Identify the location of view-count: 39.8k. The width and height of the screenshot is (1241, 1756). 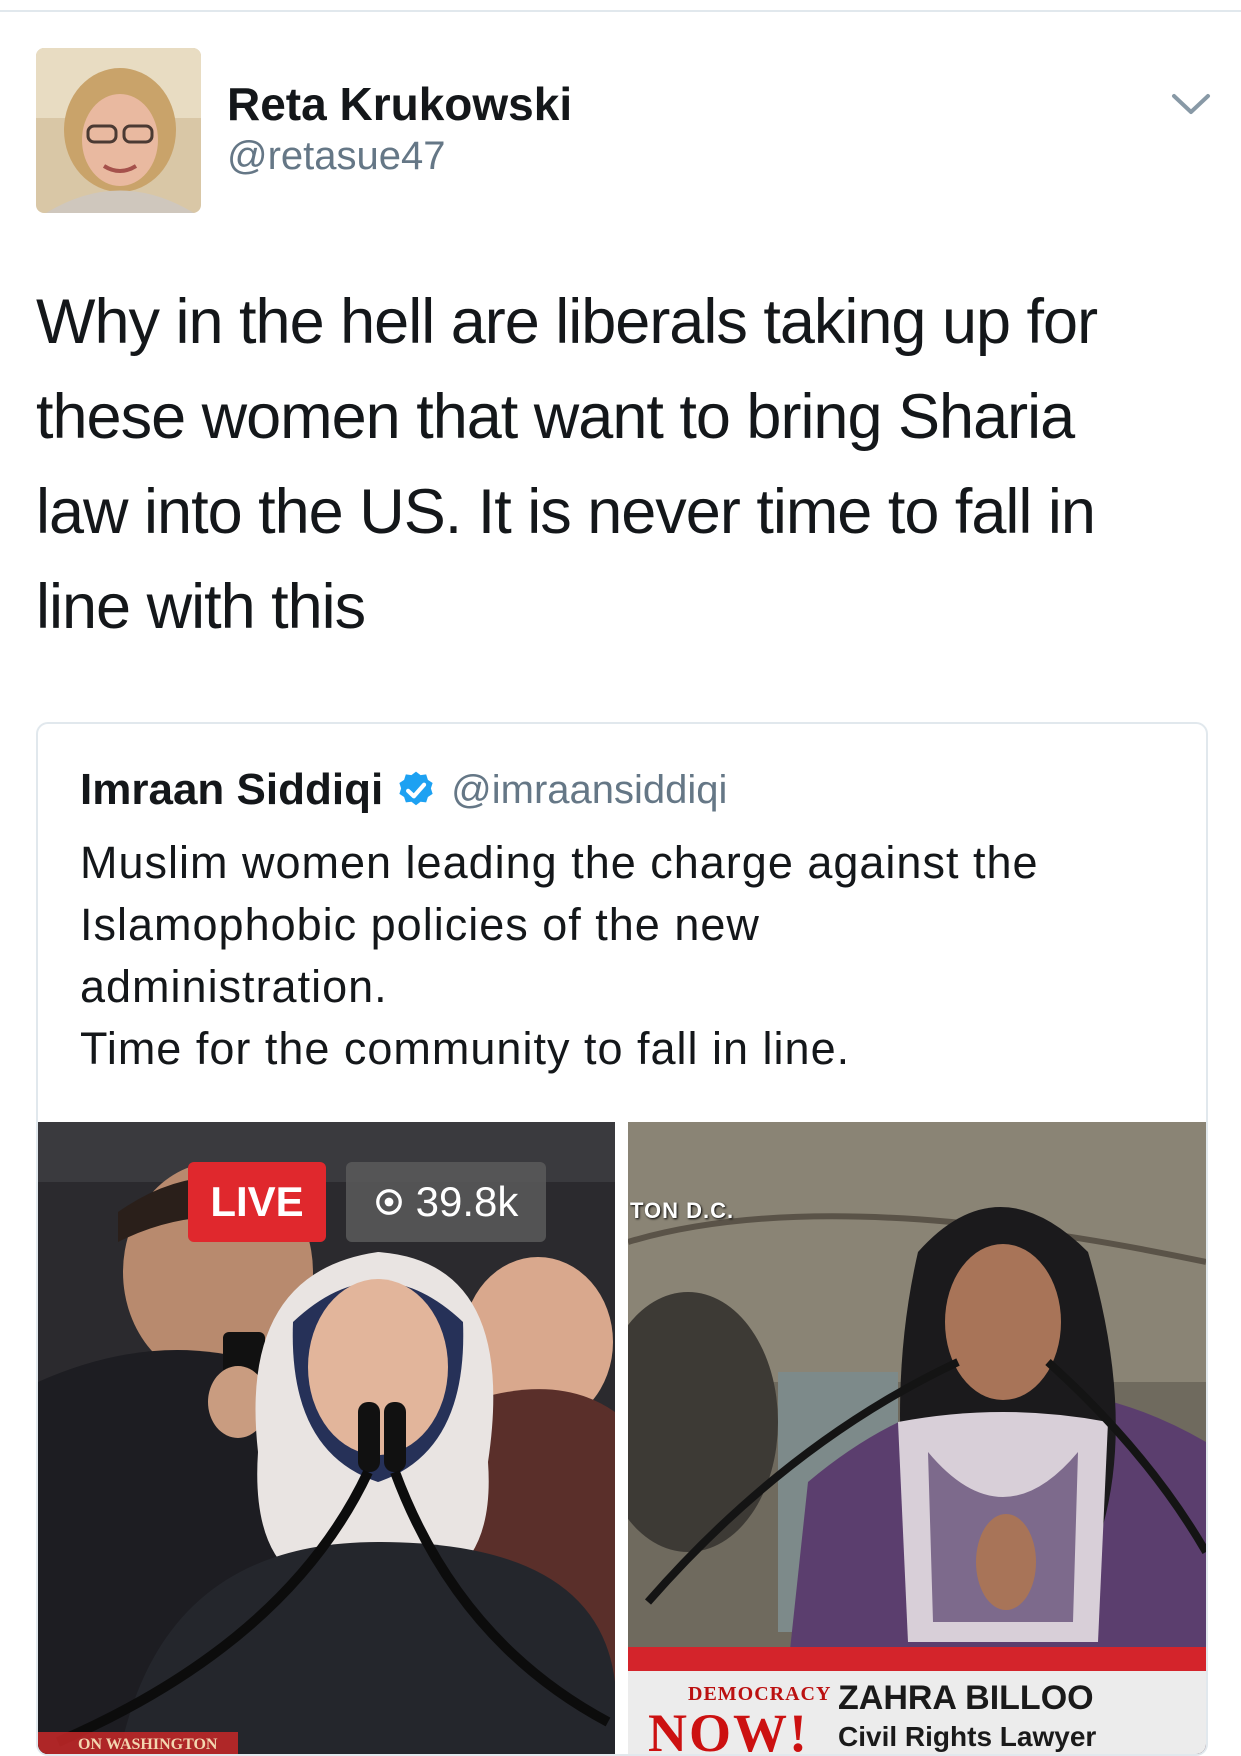
(467, 1201).